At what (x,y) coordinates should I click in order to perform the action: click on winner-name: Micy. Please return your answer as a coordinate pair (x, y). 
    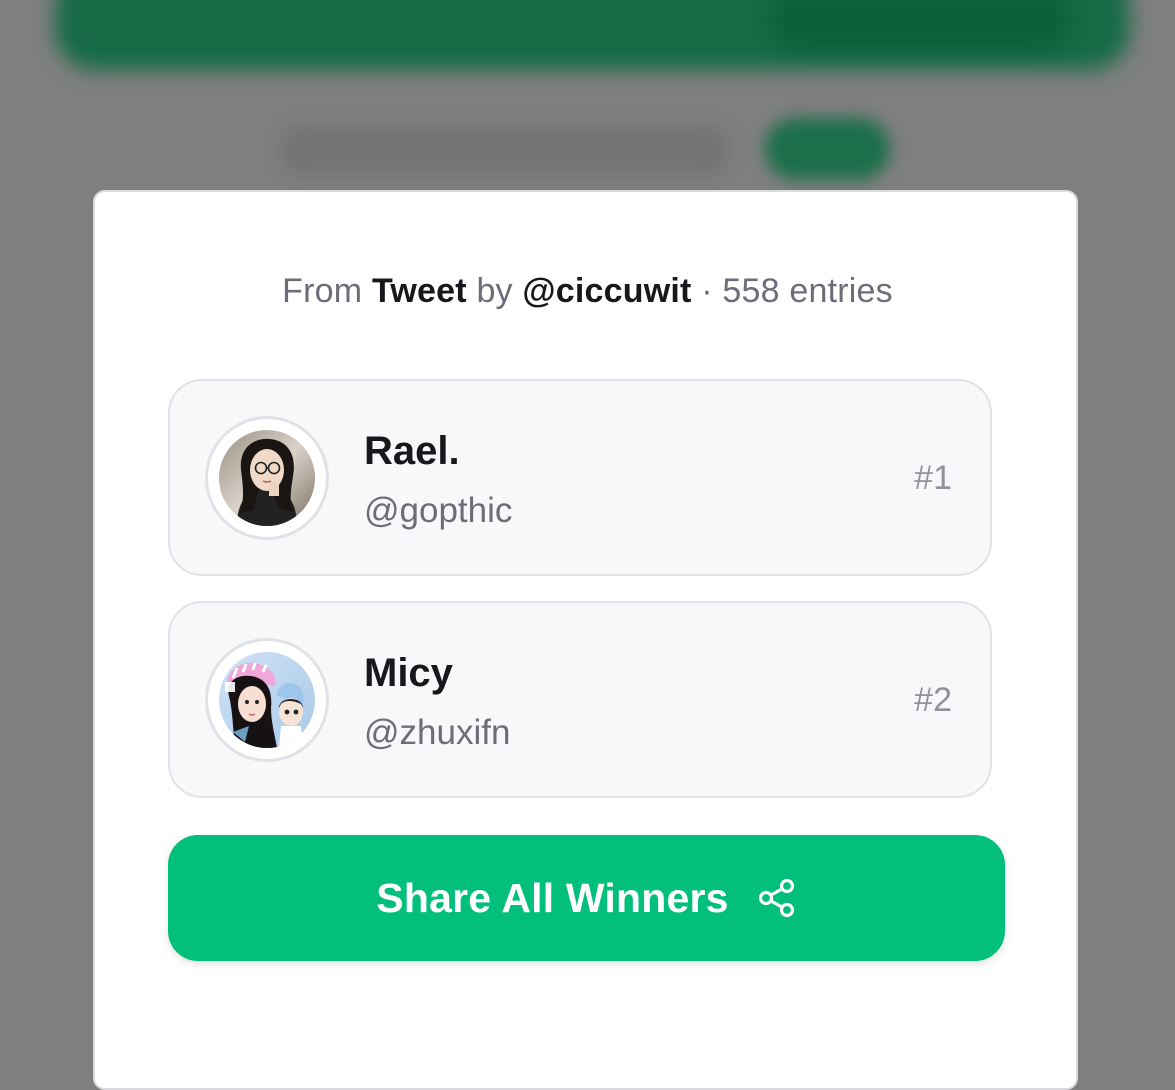
    Looking at the image, I should click on (408, 673).